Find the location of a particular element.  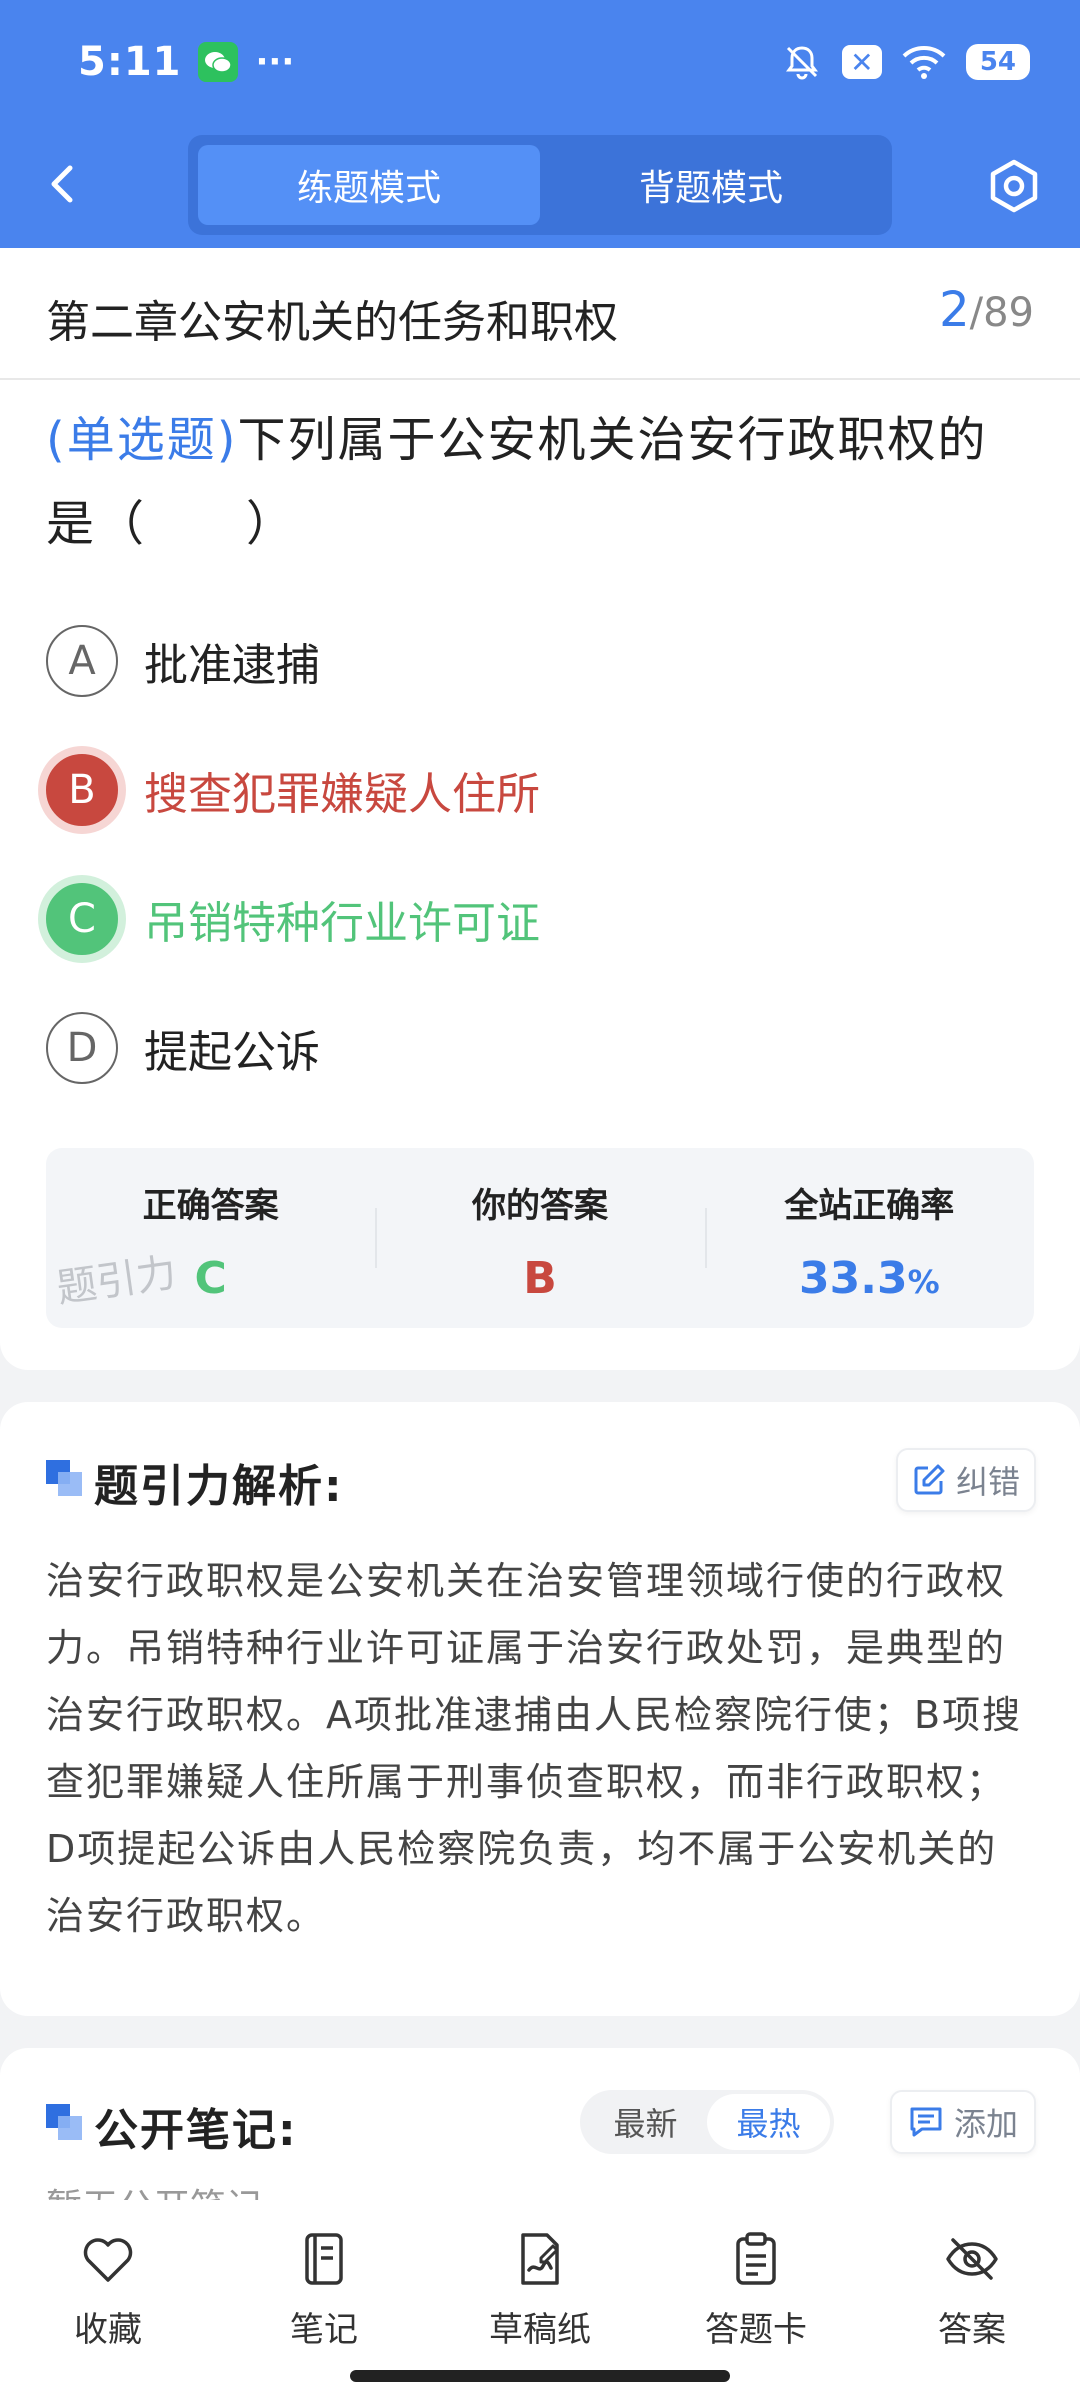

back-arrow-icon is located at coordinates (64, 184).